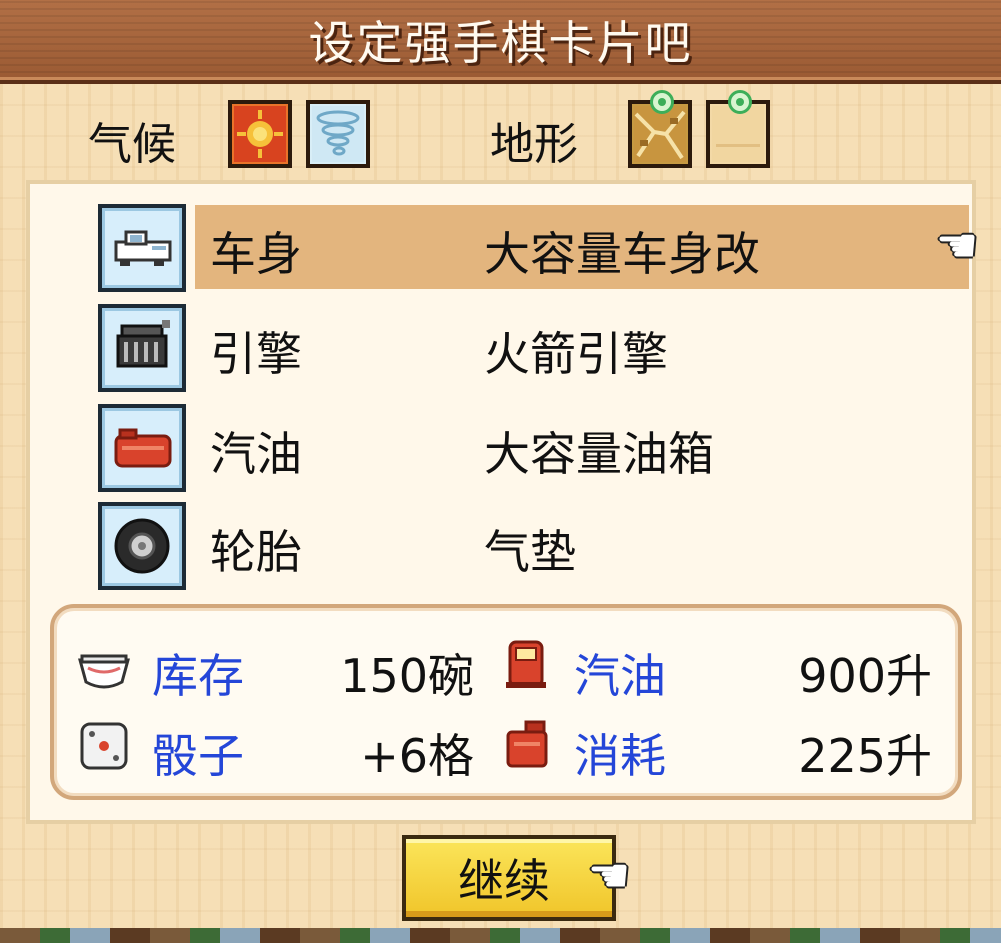 The image size is (1001, 943). Describe the element at coordinates (622, 254) in the screenshot. I see `part-value-body: 大容量车身改` at that location.